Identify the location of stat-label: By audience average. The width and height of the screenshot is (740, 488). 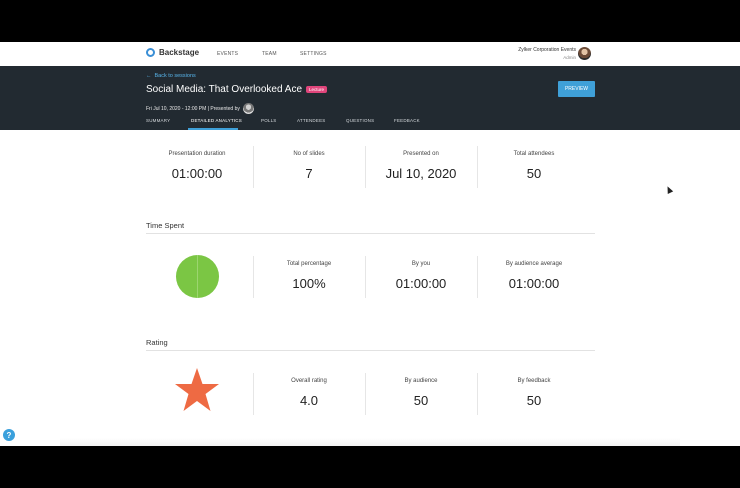
(534, 264).